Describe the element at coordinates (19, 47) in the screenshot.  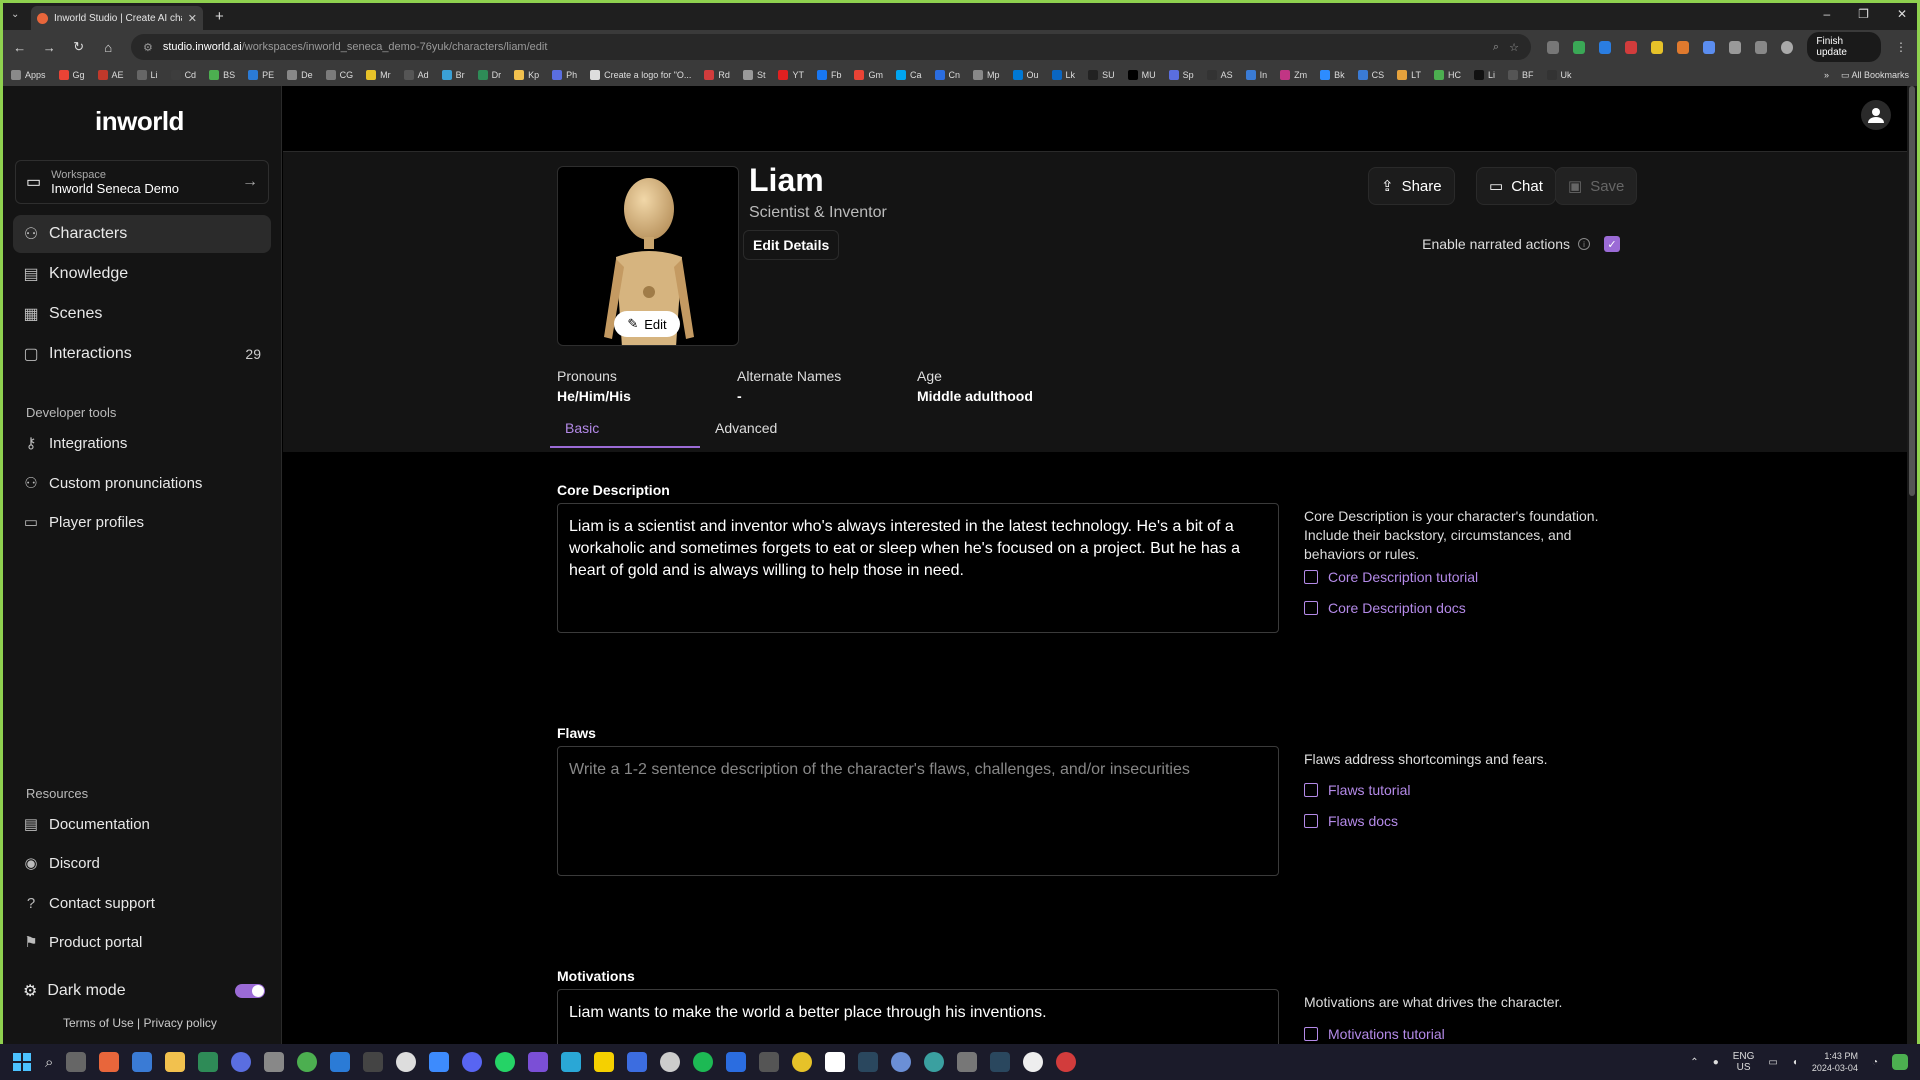
I see `back-icon: ←` at that location.